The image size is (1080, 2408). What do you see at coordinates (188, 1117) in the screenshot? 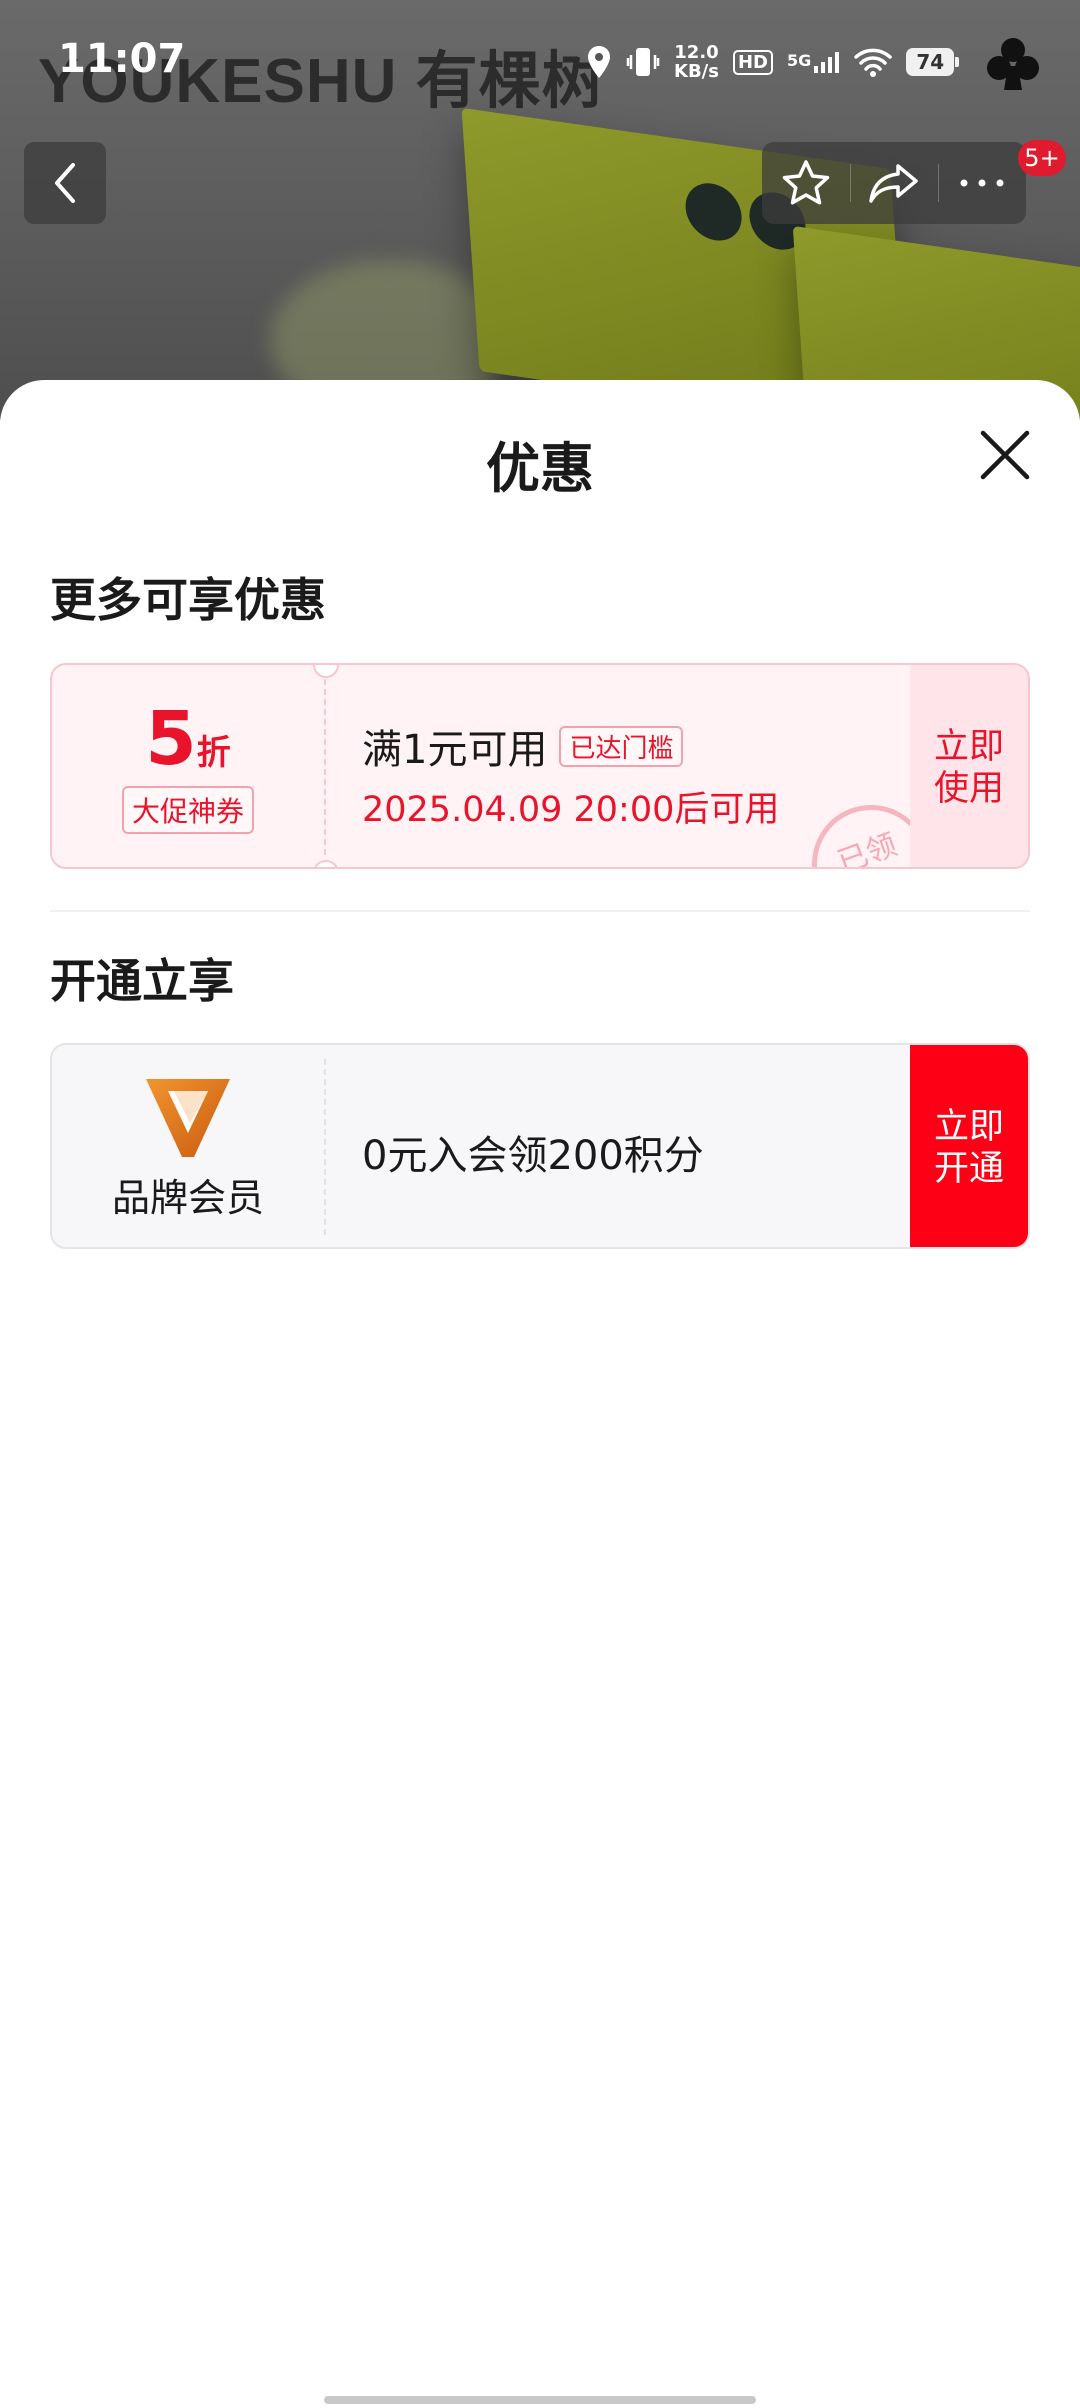
I see `brand-v-logo-icon` at bounding box center [188, 1117].